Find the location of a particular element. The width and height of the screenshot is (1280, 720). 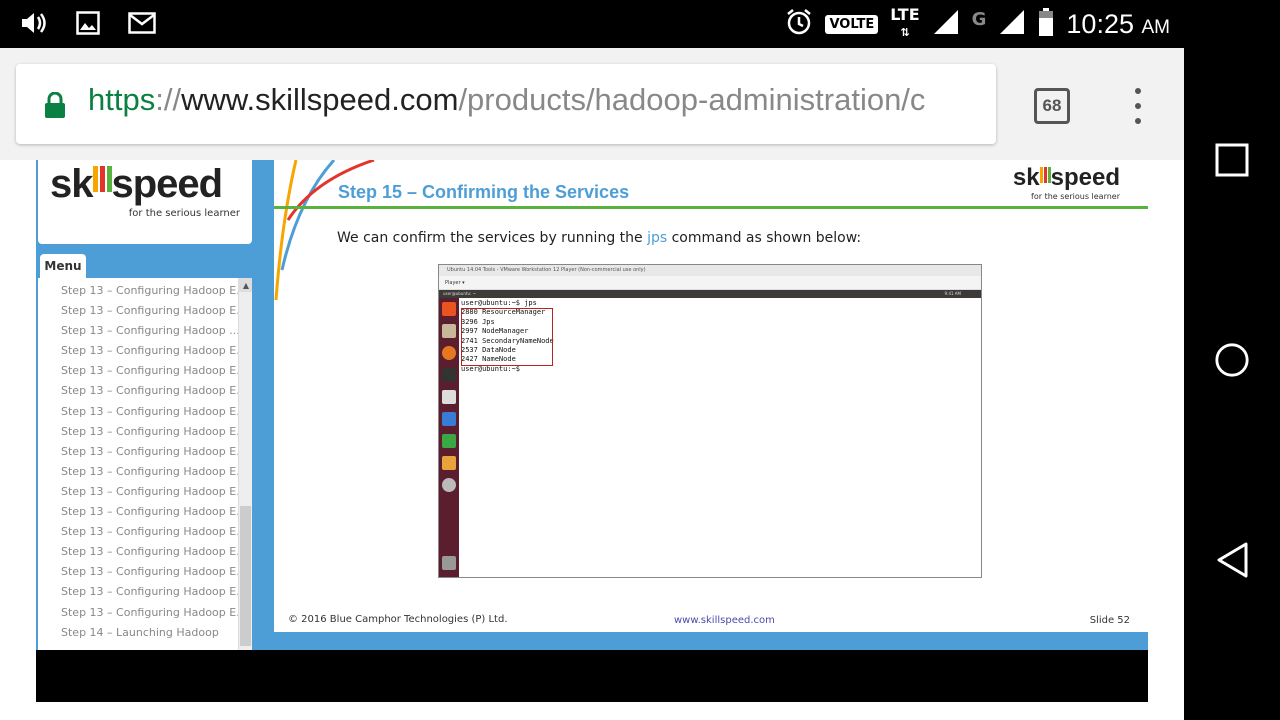

url-path: /products/hadoop-administration/c is located at coordinates (692, 99).